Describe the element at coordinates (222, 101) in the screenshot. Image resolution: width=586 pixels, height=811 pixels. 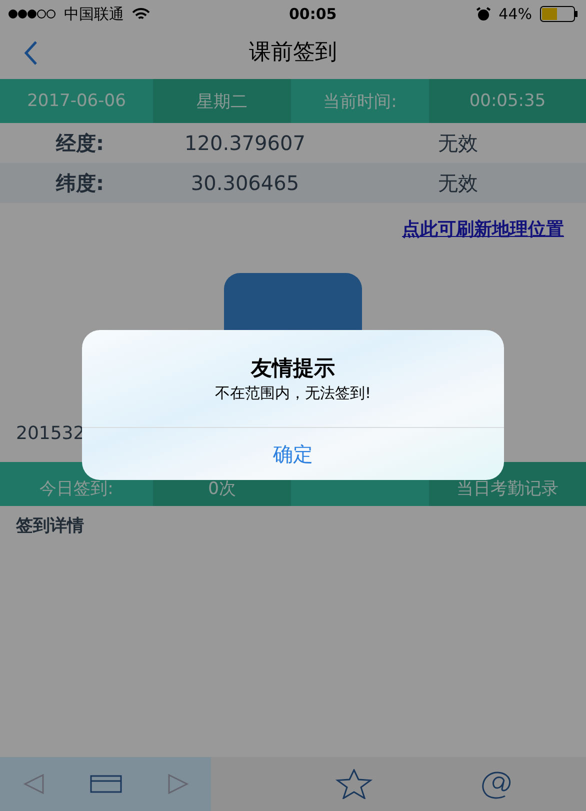
I see `info-cell: 星期二` at that location.